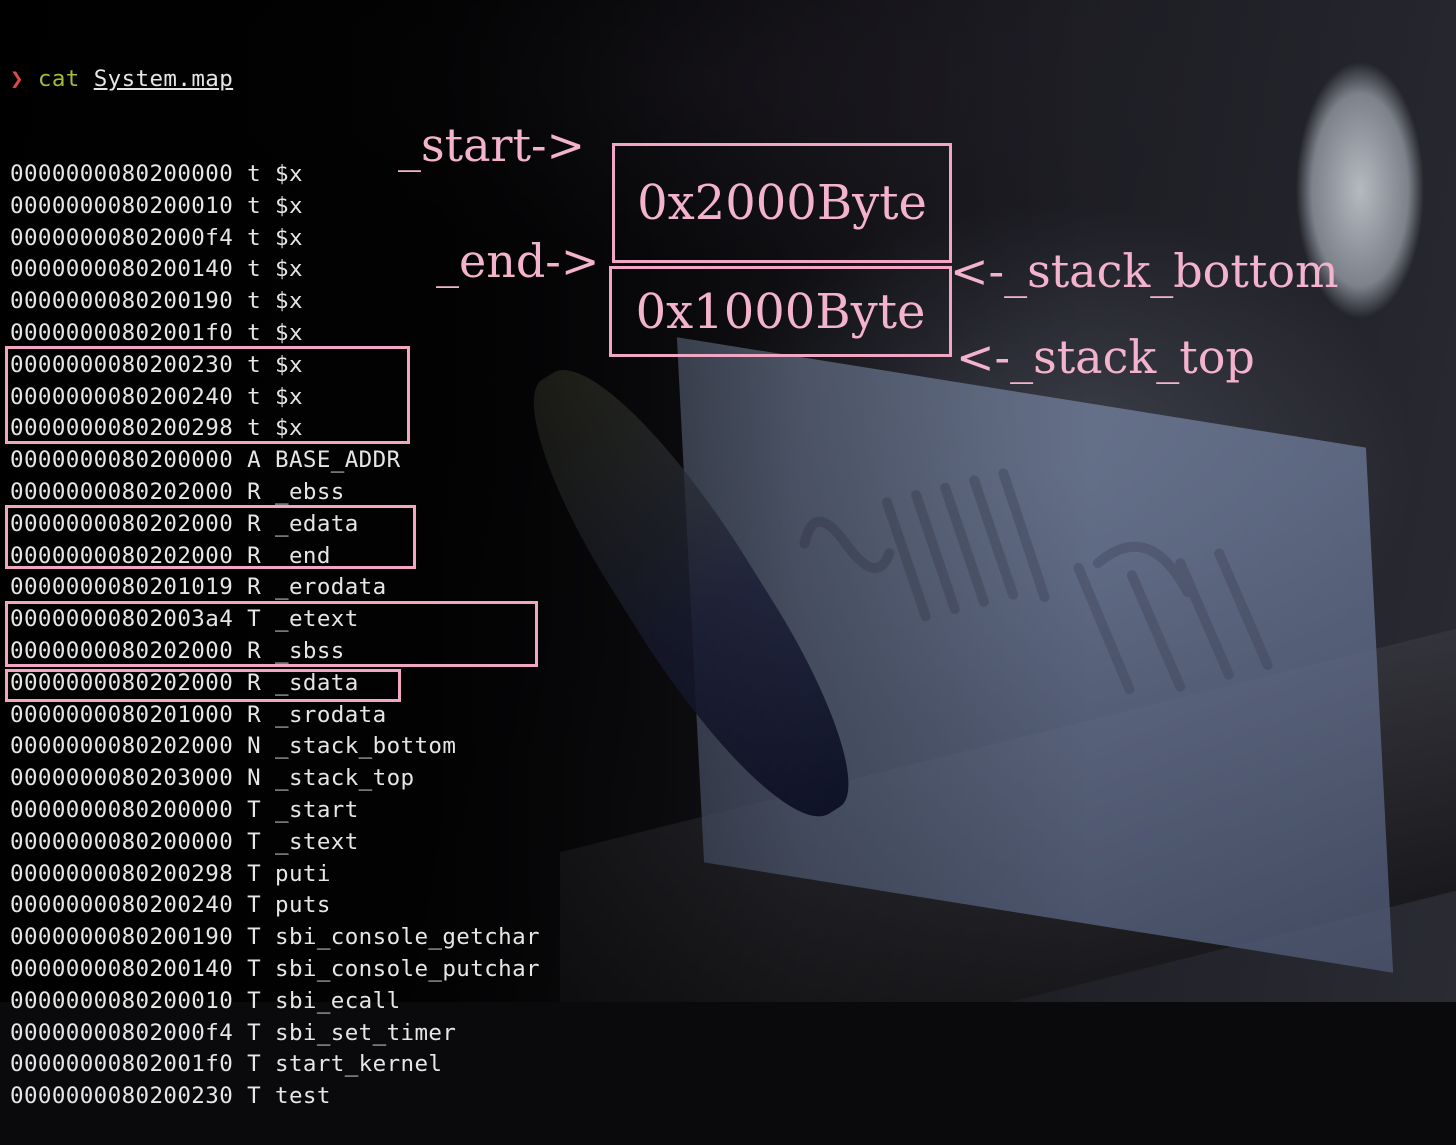 Image resolution: width=1456 pixels, height=1145 pixels. I want to click on symbol-row: 0000000080200140 T sbi_console_putchar, so click(275, 970).